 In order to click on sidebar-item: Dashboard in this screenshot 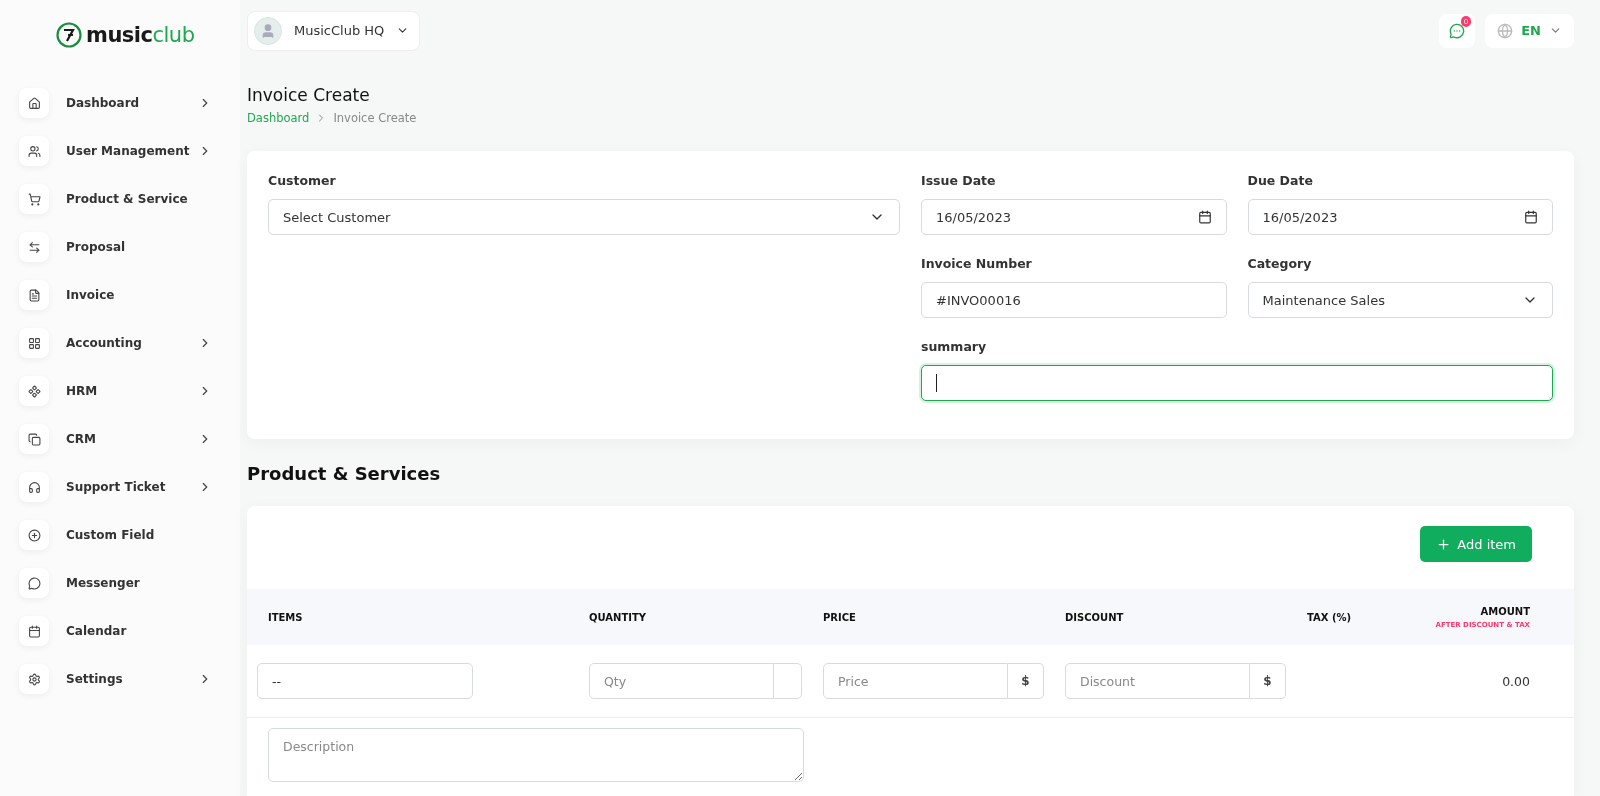, I will do `click(129, 103)`.